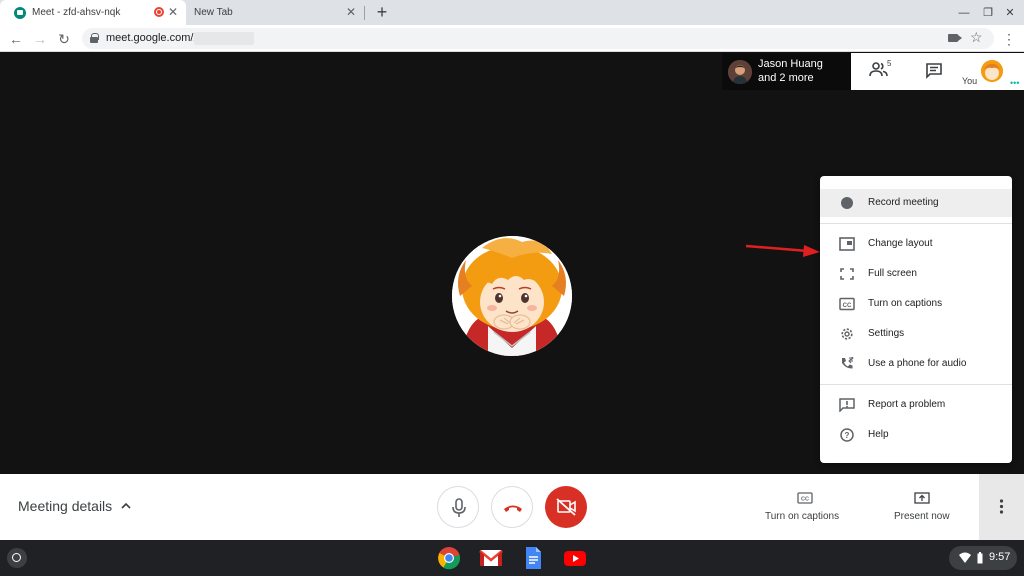  Describe the element at coordinates (992, 71) in the screenshot. I see `self-avatar` at that location.